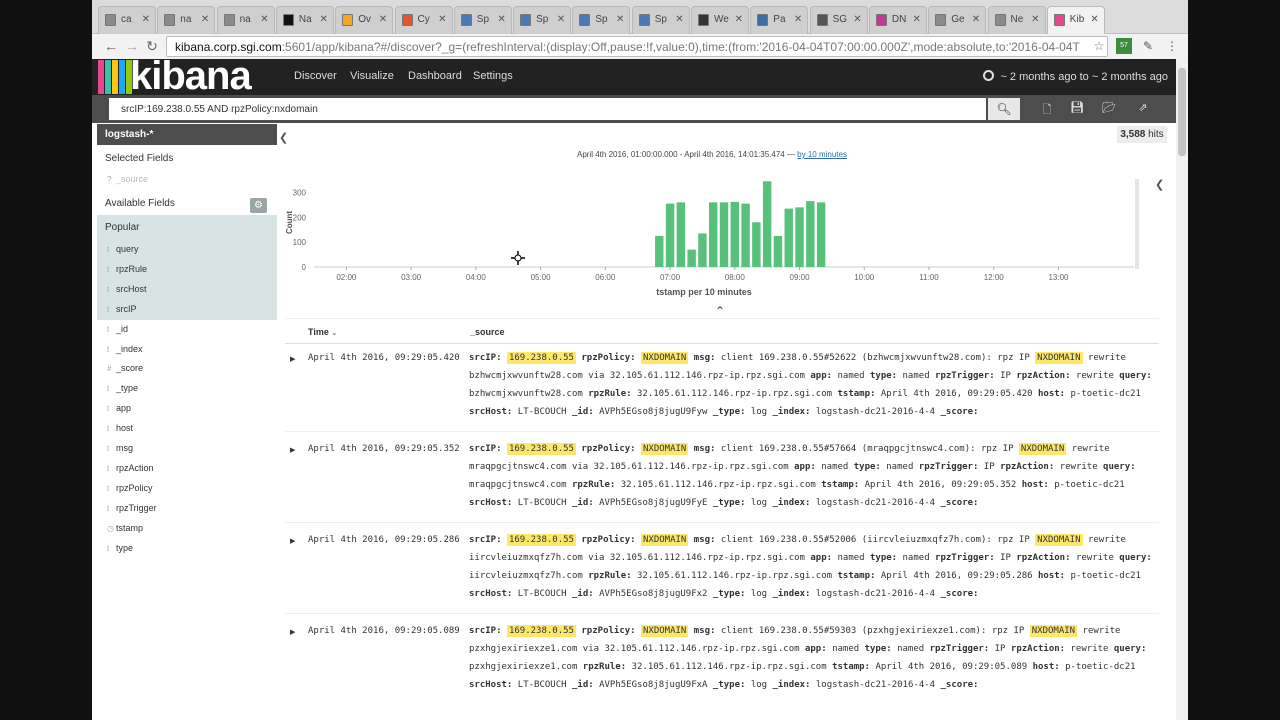 The height and width of the screenshot is (720, 1280). I want to click on field-item: t _type, so click(122, 388).